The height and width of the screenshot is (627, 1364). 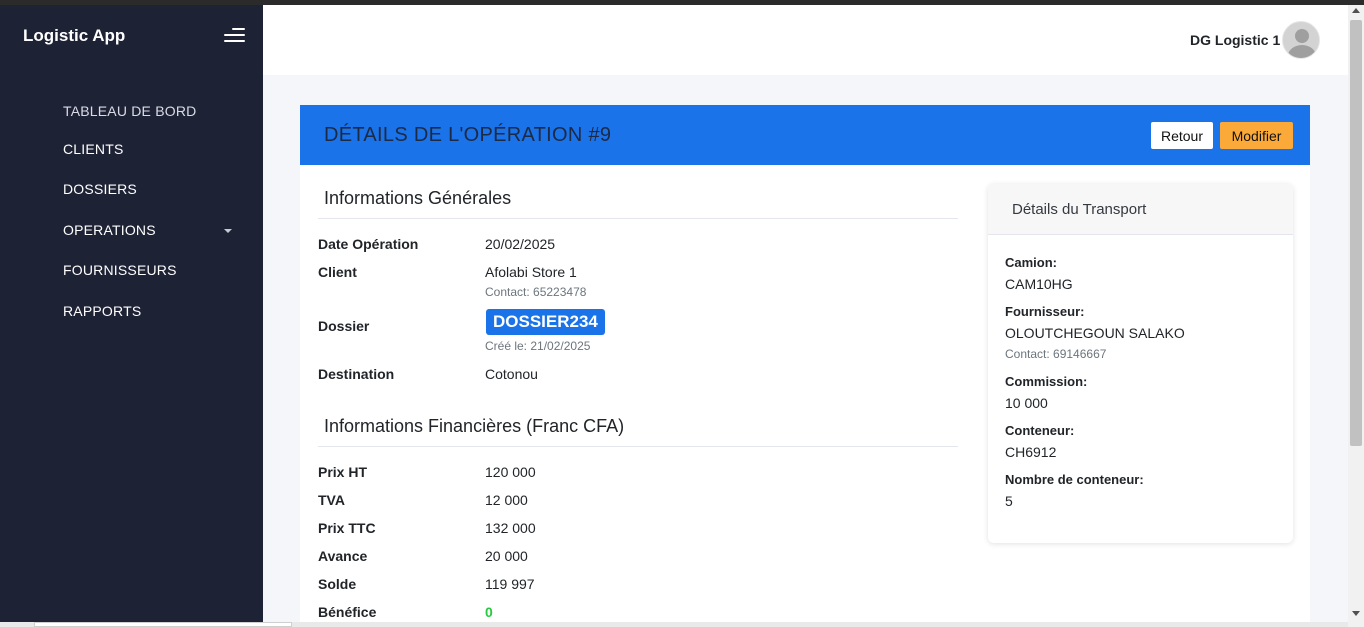 I want to click on transport-title: Détails du Transport, so click(x=1079, y=209).